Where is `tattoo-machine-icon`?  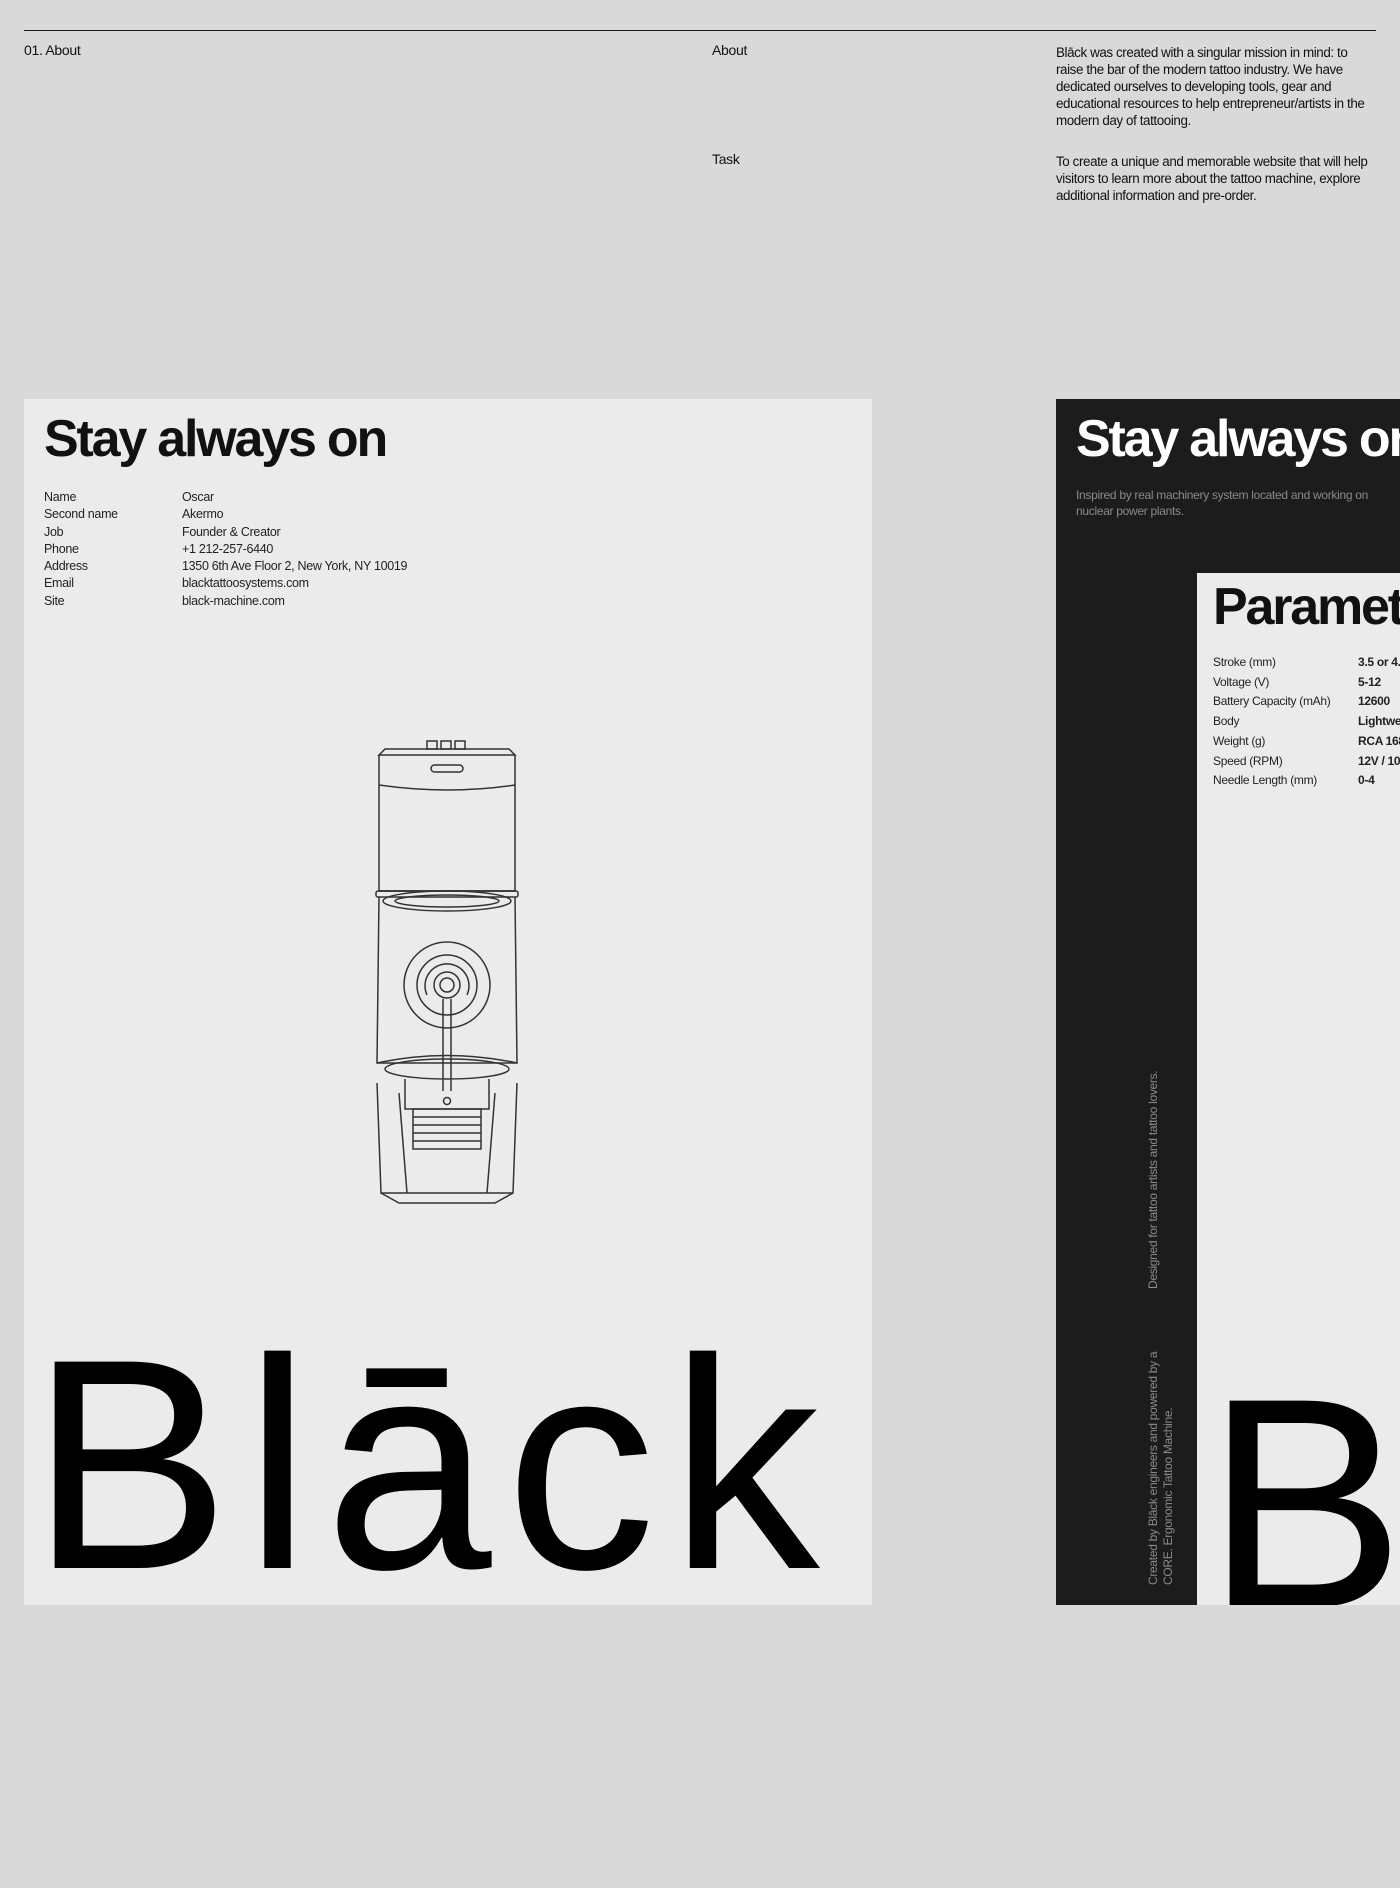 tattoo-machine-icon is located at coordinates (447, 972).